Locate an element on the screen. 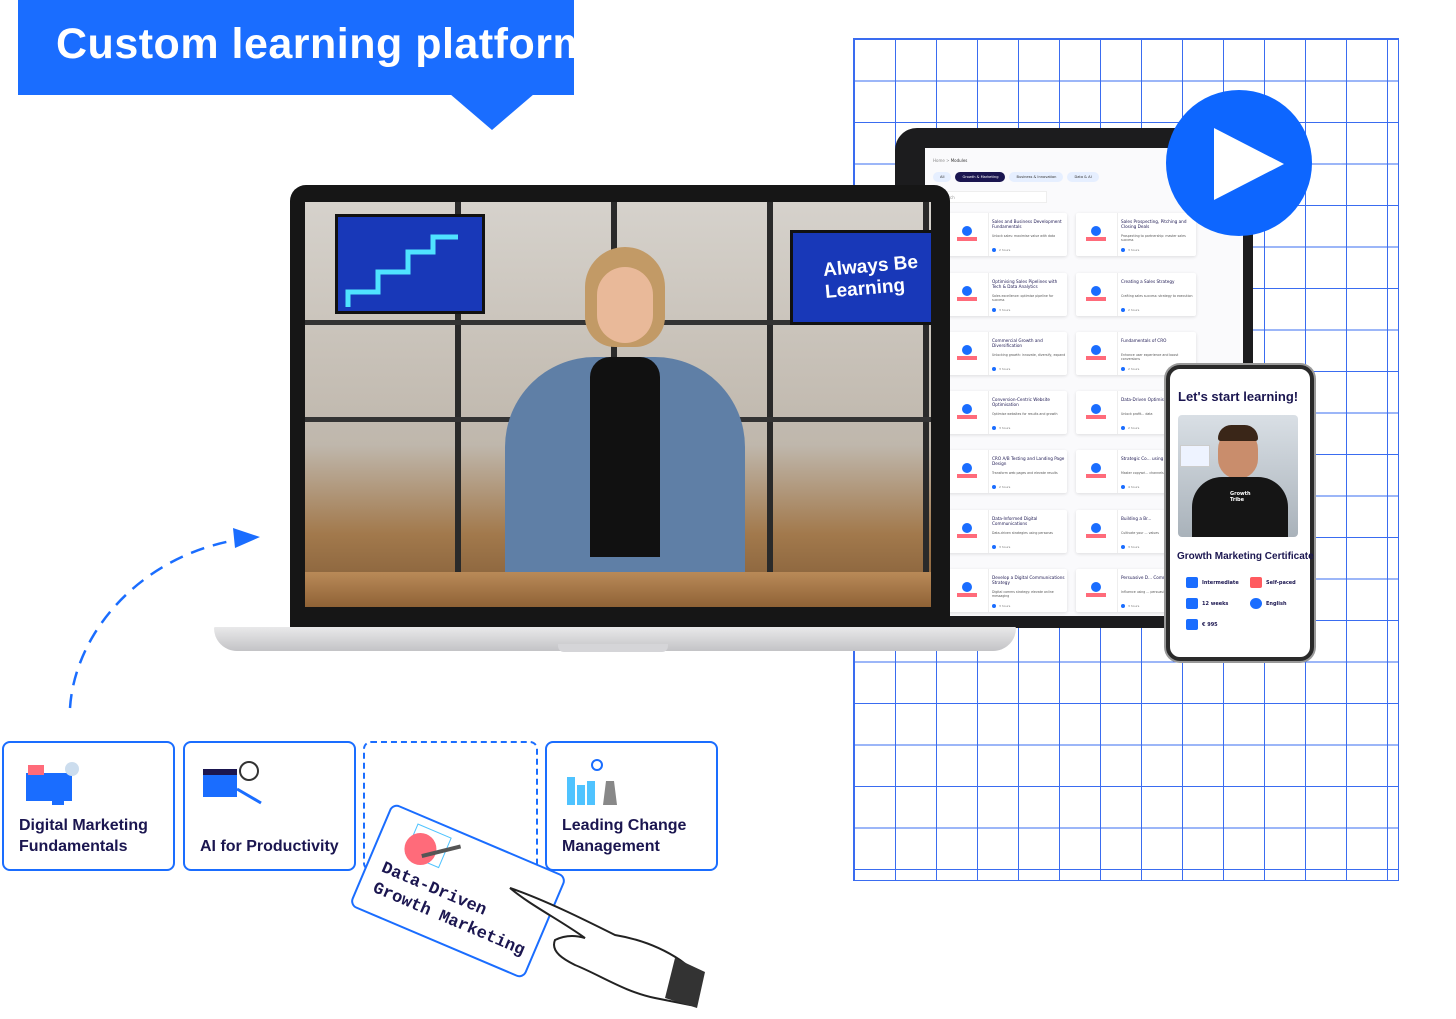 The height and width of the screenshot is (1019, 1456). tab-growth-marketing: Growth & Marketing is located at coordinates (980, 177).